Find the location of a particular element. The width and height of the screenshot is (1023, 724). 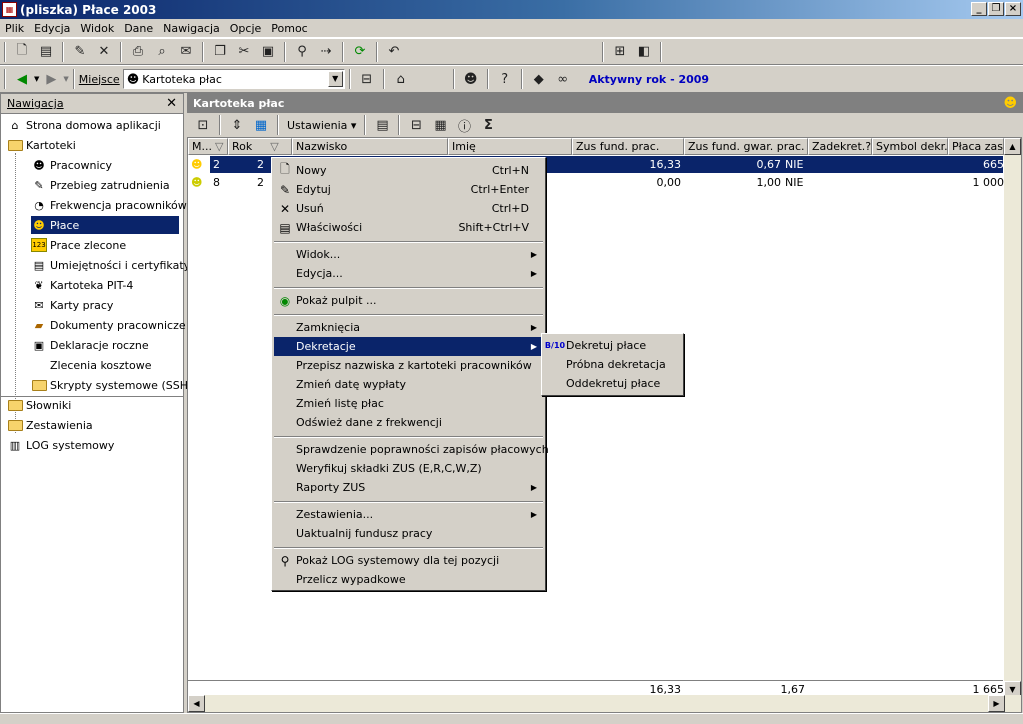

menu-item-dekretuj: B/10 Dekretuj płace is located at coordinates (612, 345).